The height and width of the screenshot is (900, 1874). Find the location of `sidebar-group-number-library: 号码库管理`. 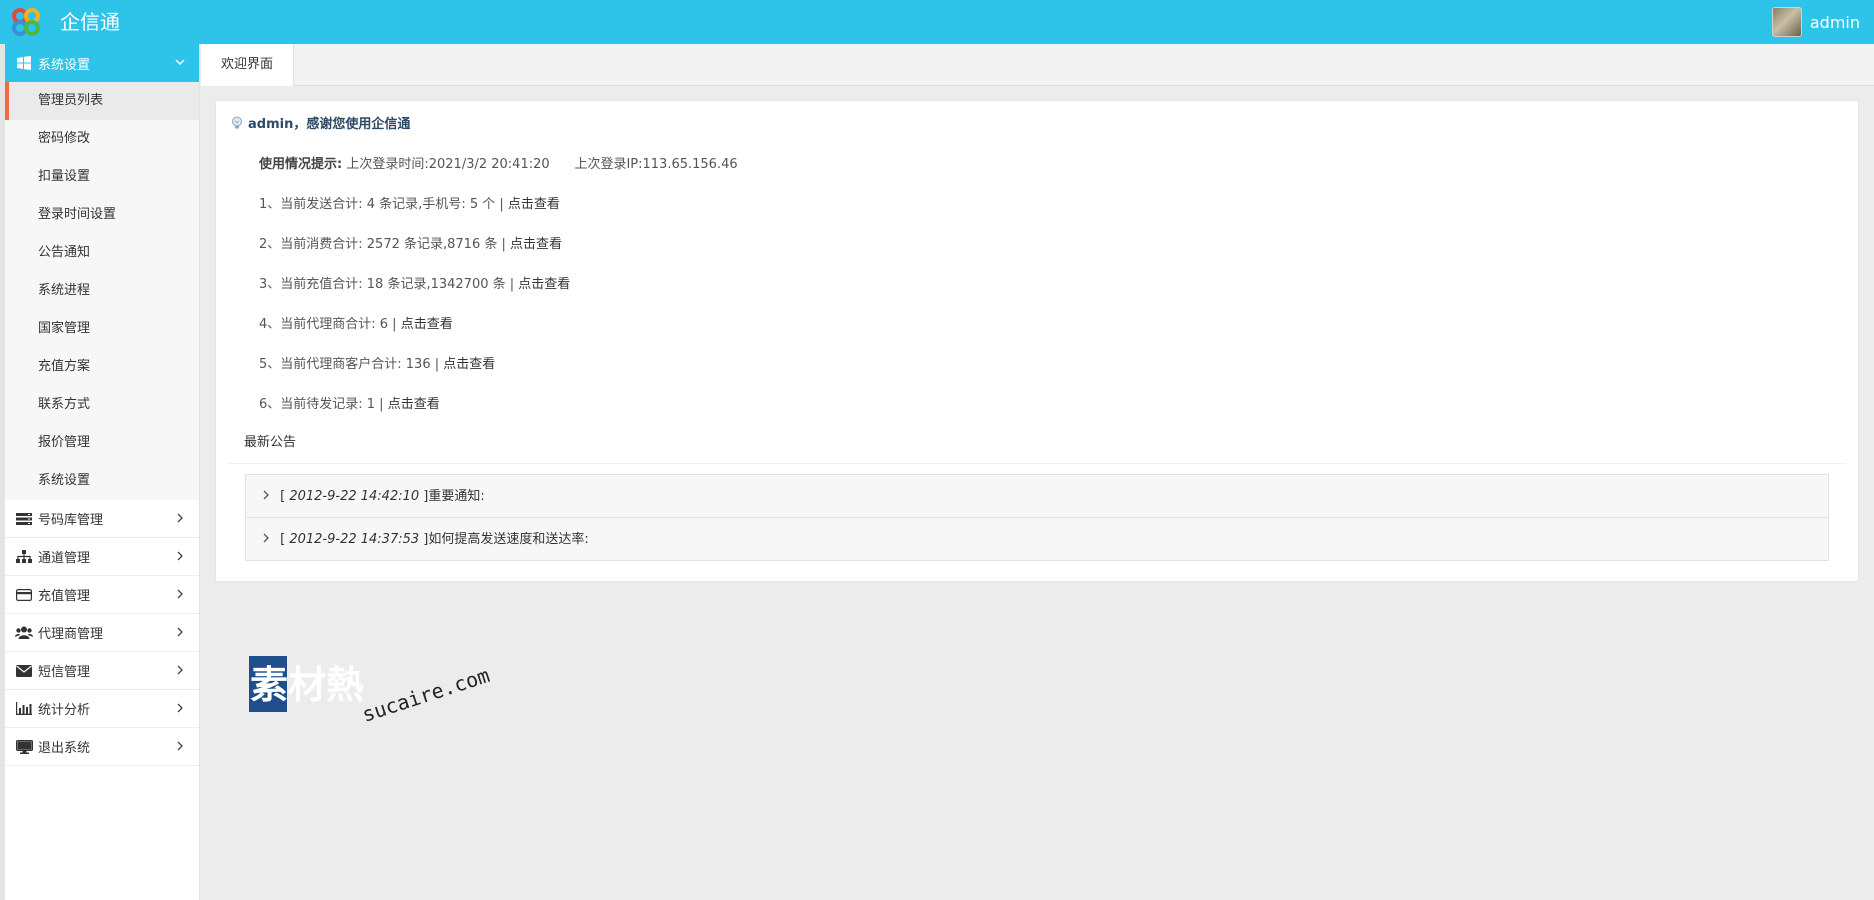

sidebar-group-number-library: 号码库管理 is located at coordinates (102, 519).